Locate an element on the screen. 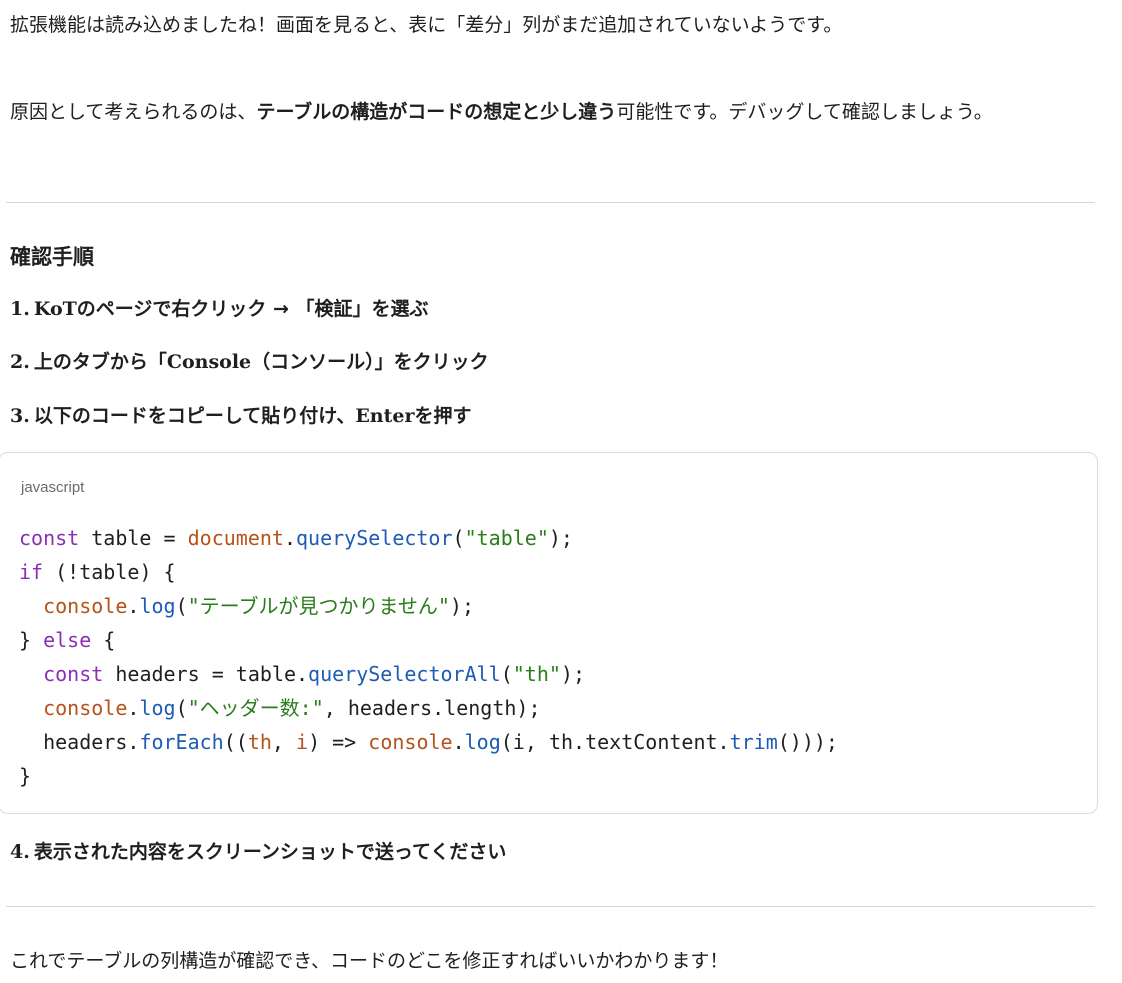 The width and height of the screenshot is (1122, 983). step-text: 以下のコードをコピーして貼り付け、Enterを押す is located at coordinates (252, 416).